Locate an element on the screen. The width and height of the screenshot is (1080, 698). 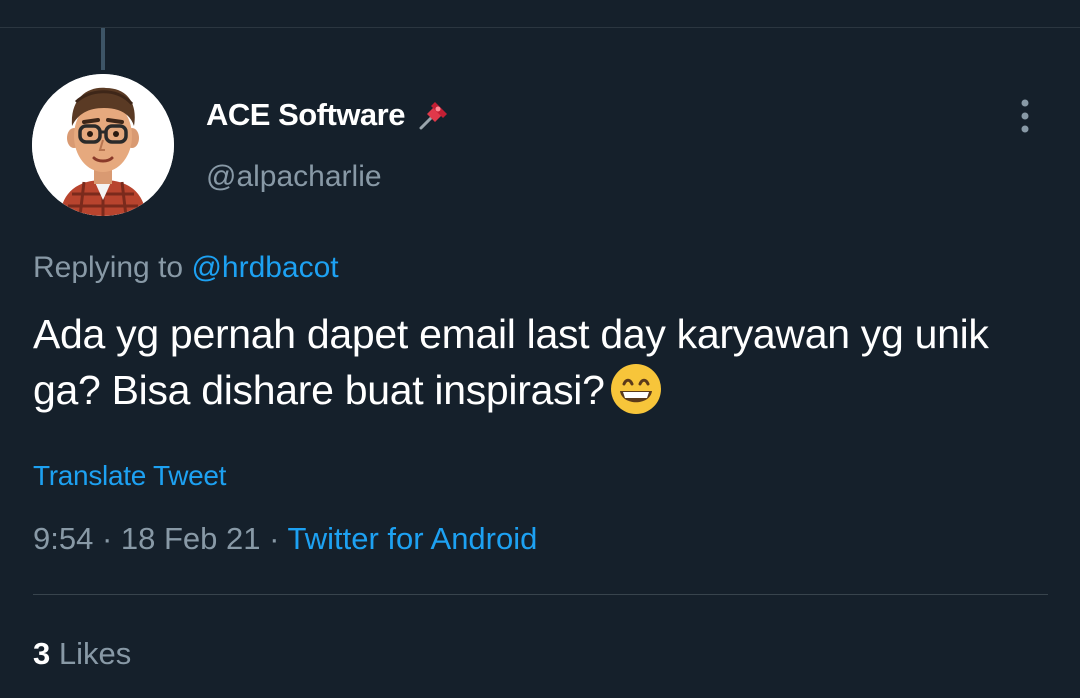
likes-stat: 3 Likes is located at coordinates (82, 654).